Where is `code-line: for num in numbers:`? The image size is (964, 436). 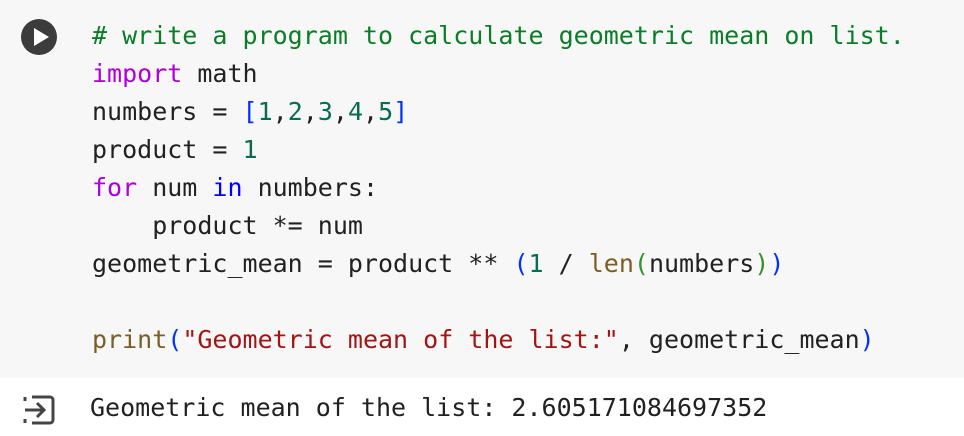
code-line: for num in numbers: is located at coordinates (498, 188).